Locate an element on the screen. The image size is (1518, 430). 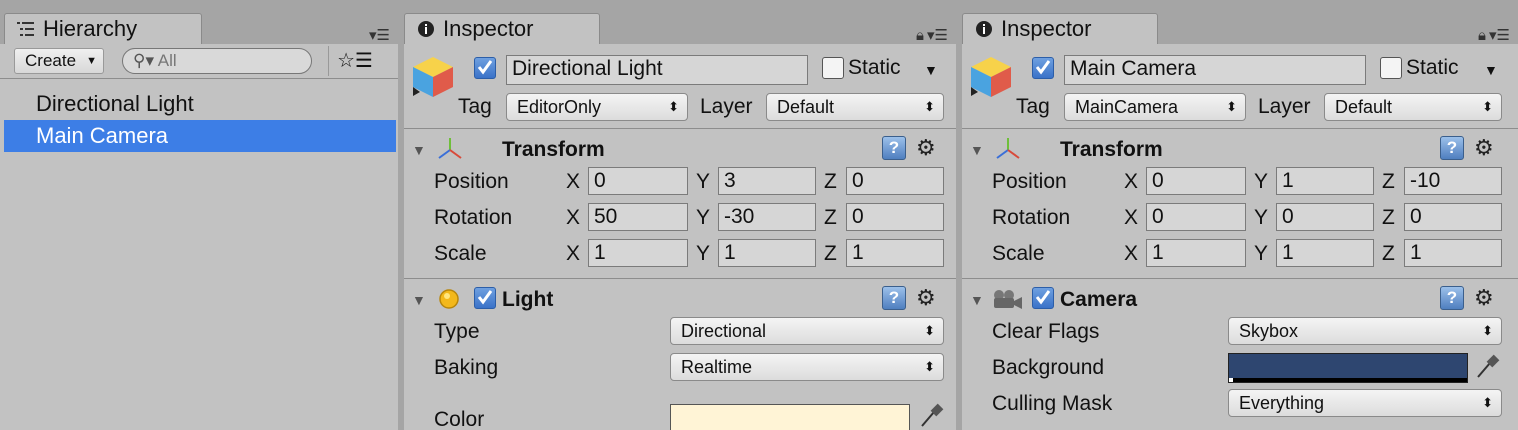
scale-label: Scale is located at coordinates (1018, 253).